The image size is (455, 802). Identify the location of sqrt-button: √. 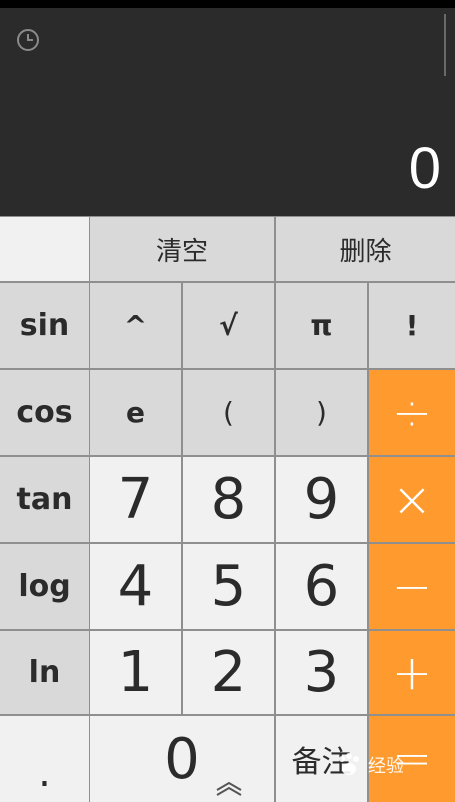
(228, 325).